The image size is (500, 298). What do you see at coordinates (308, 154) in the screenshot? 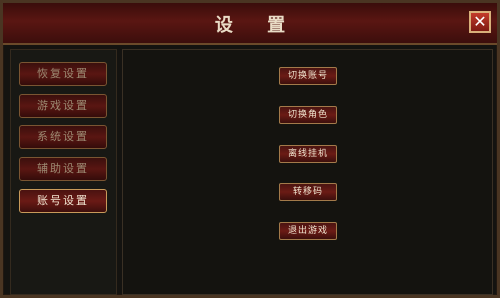
I see `offline-idle-button: 离线挂机` at bounding box center [308, 154].